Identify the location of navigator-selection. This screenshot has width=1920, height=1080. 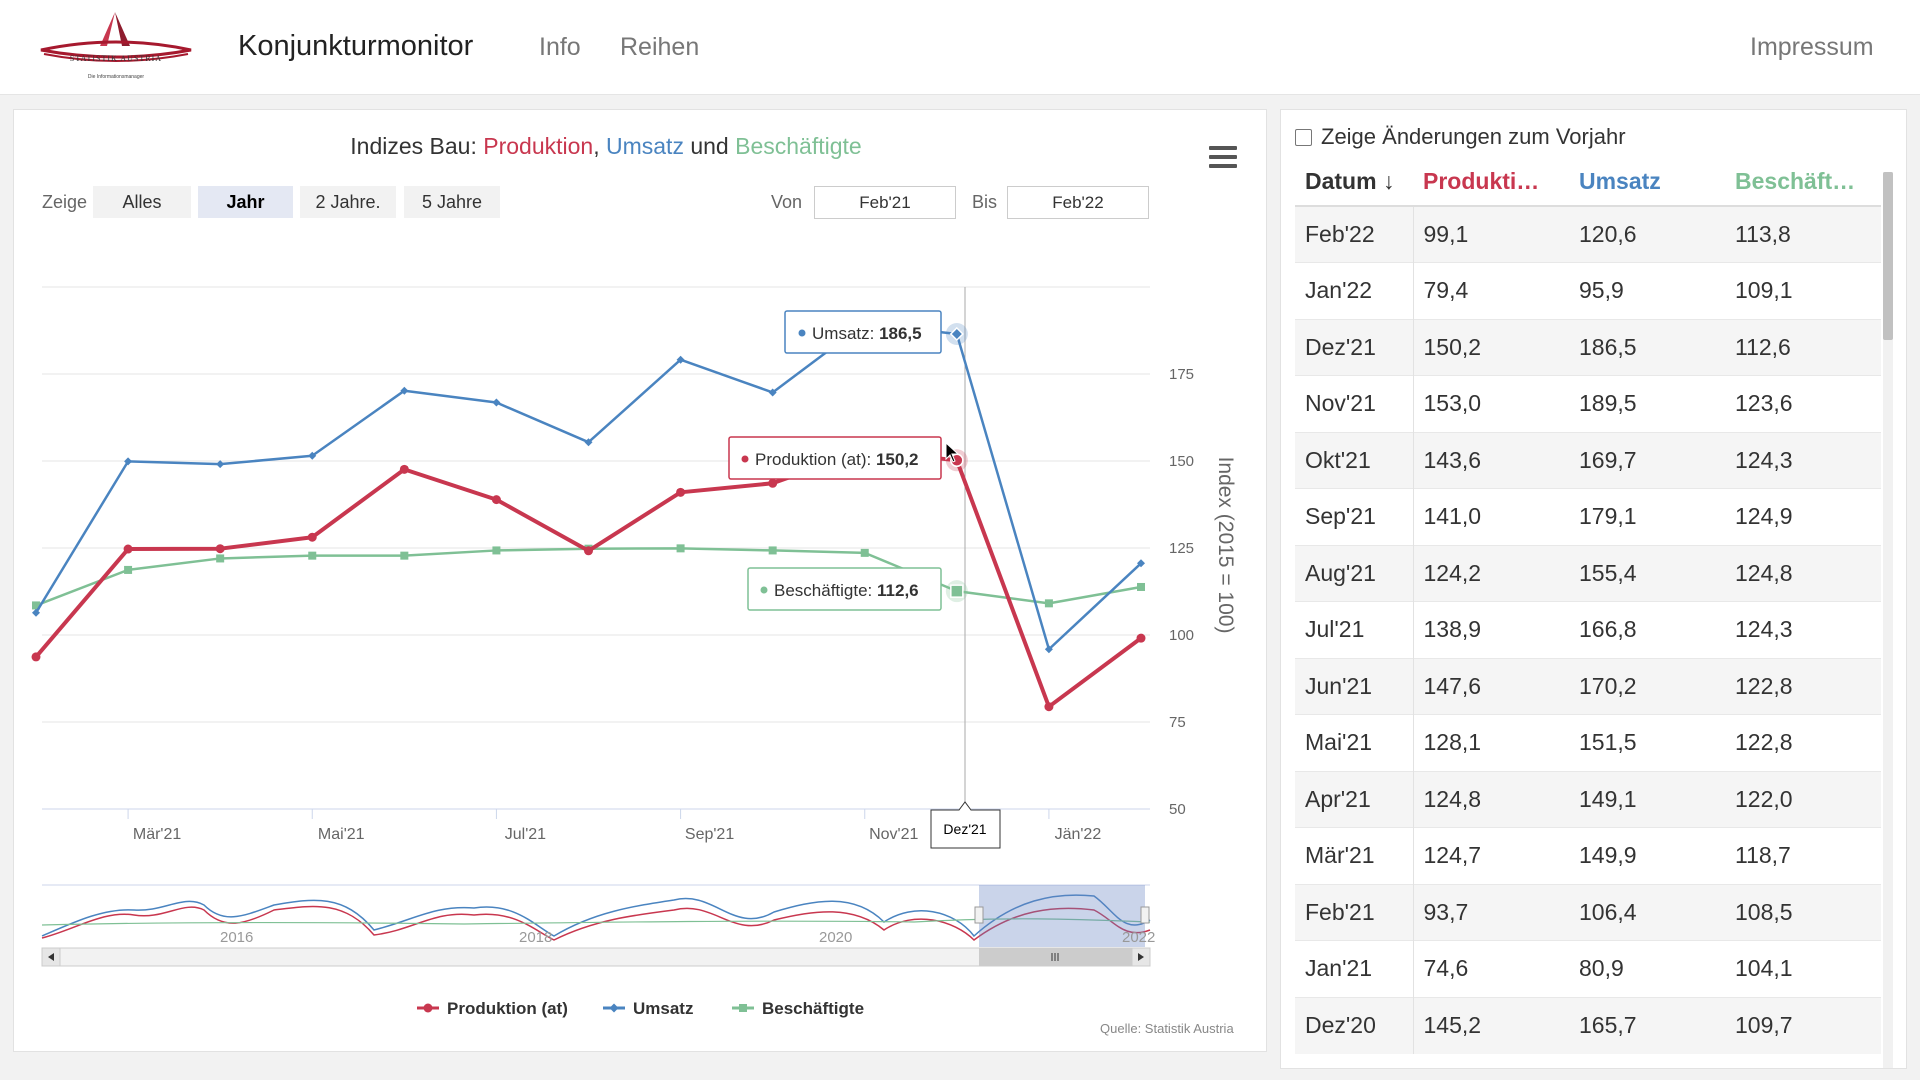
(1062, 916).